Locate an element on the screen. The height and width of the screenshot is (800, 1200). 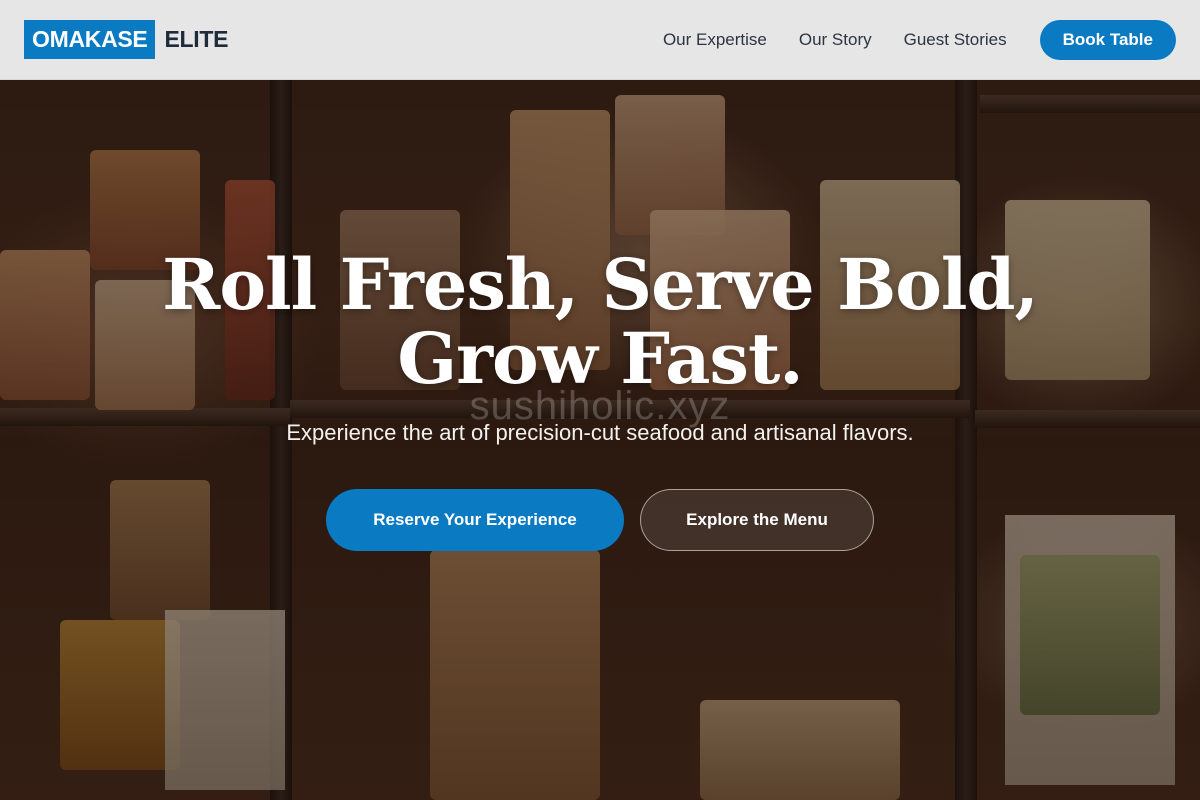
nav-link-guest-stories: Guest Stories is located at coordinates (955, 40).